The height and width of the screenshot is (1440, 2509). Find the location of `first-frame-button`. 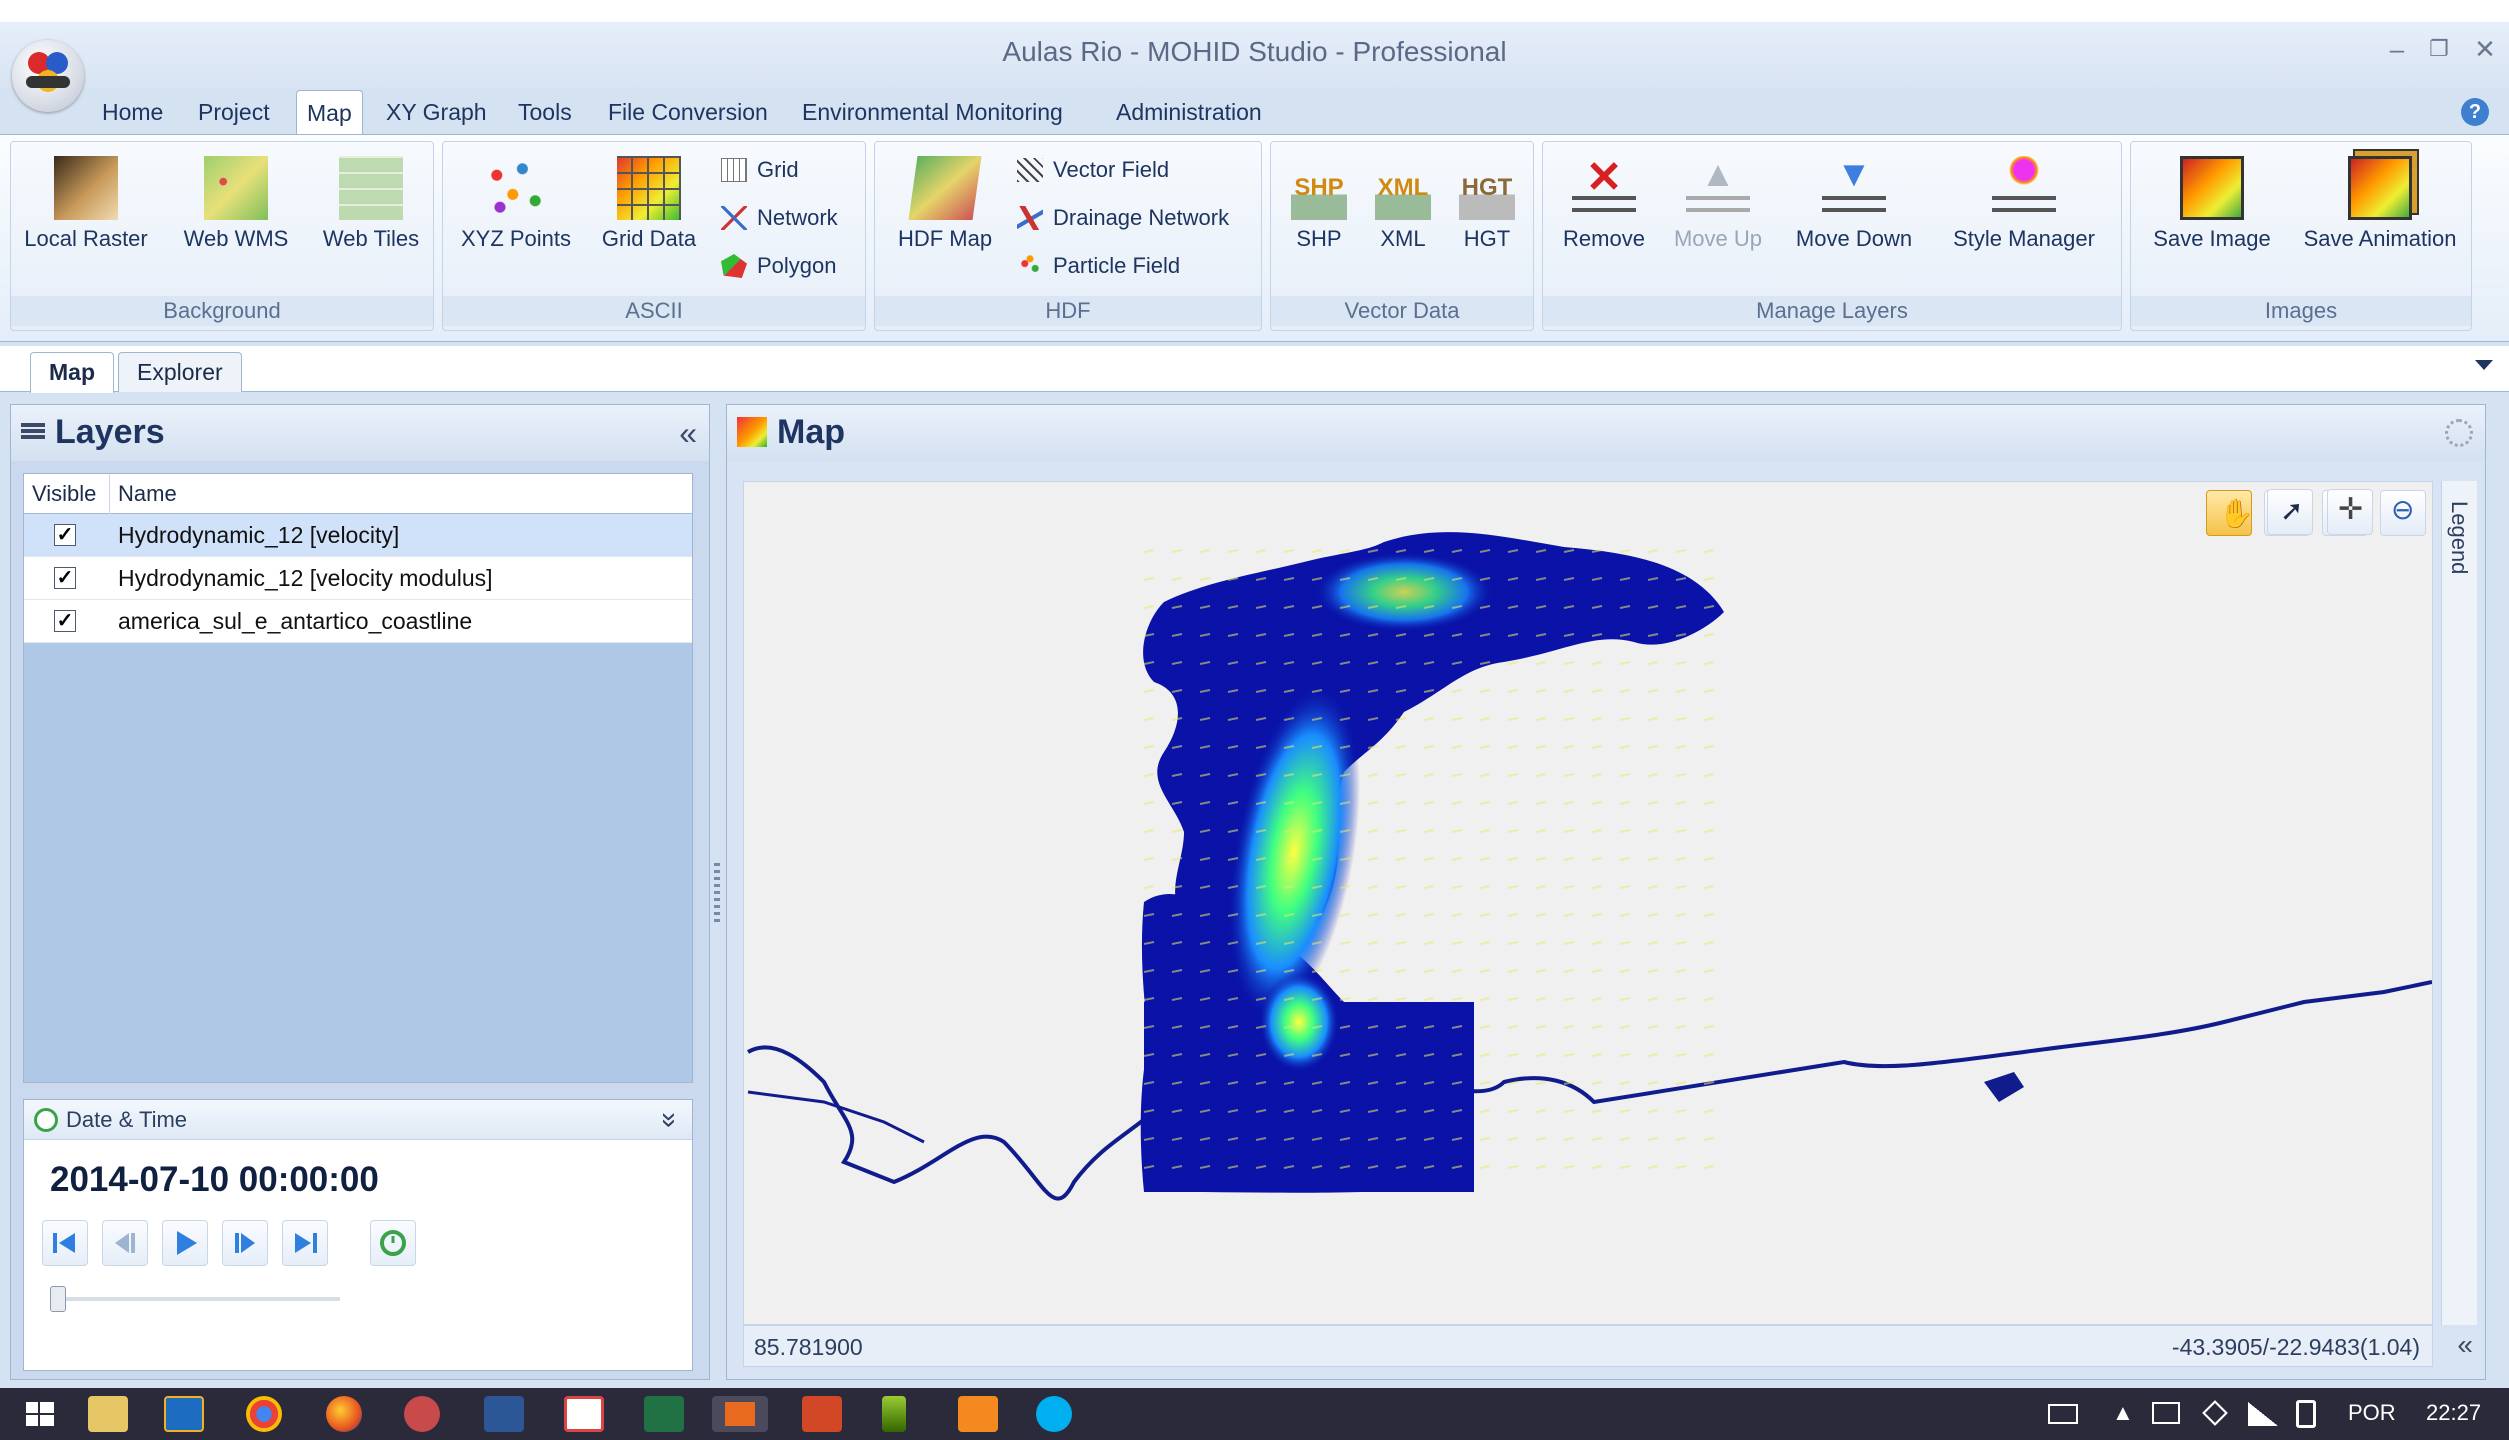

first-frame-button is located at coordinates (65, 1243).